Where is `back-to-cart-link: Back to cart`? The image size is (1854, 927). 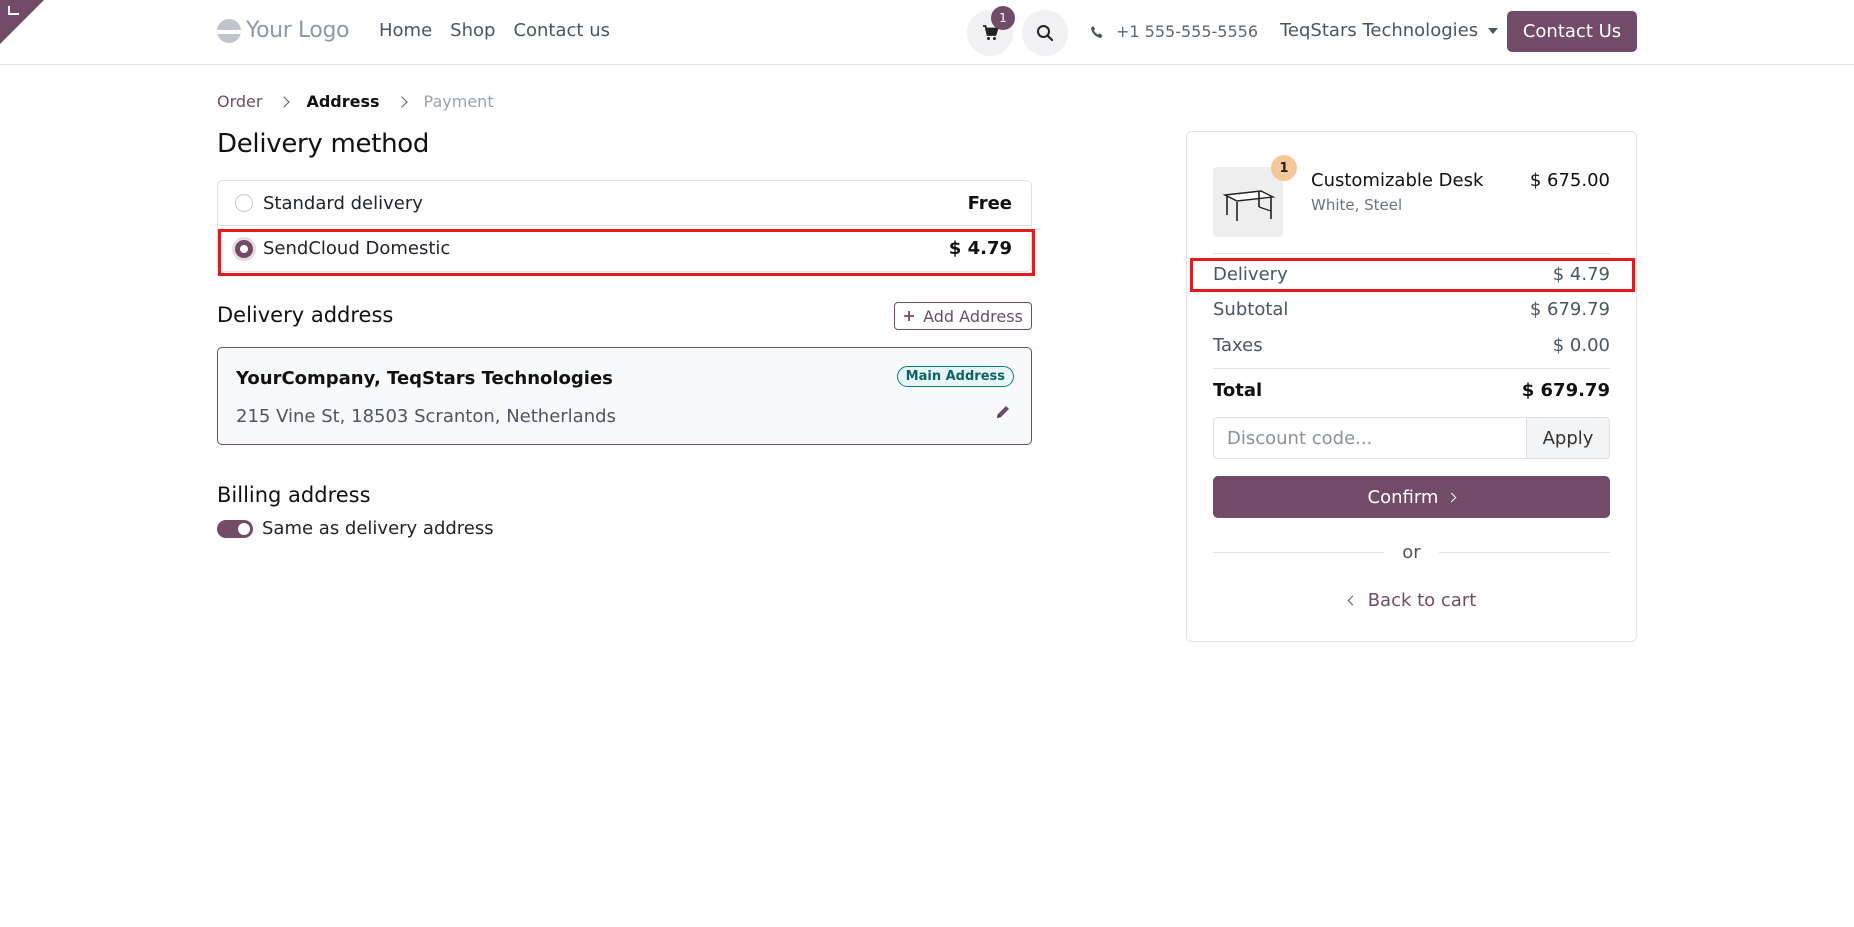 back-to-cart-link: Back to cart is located at coordinates (1412, 600).